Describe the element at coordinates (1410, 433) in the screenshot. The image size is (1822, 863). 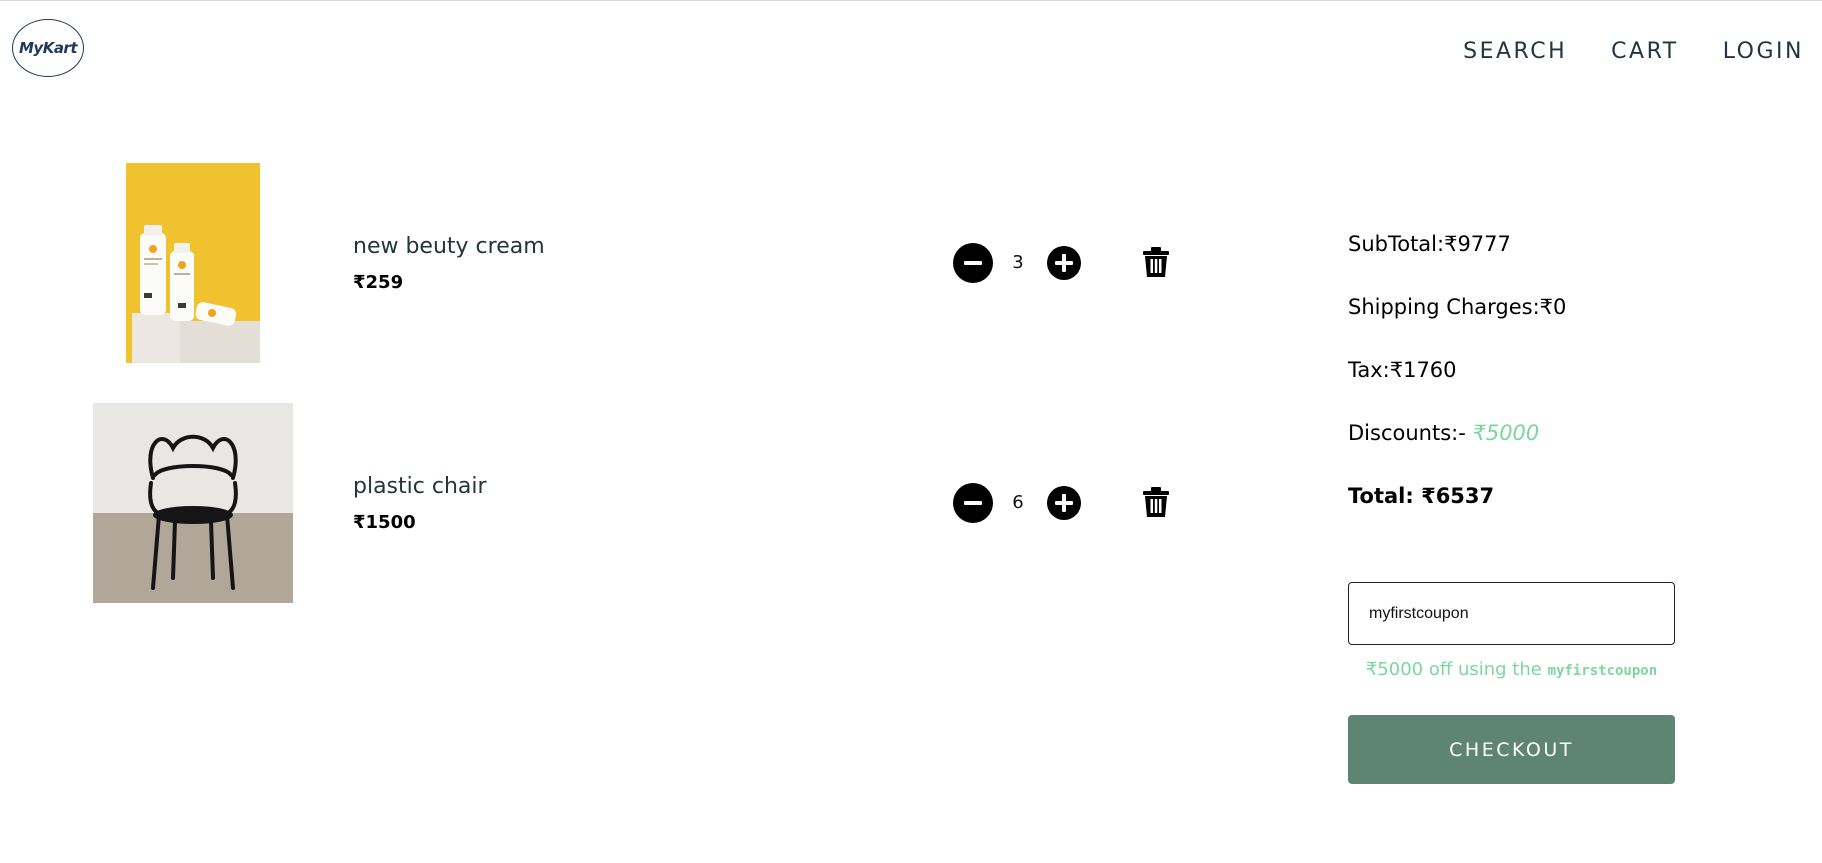
I see `discount-label: Discounts:-` at that location.